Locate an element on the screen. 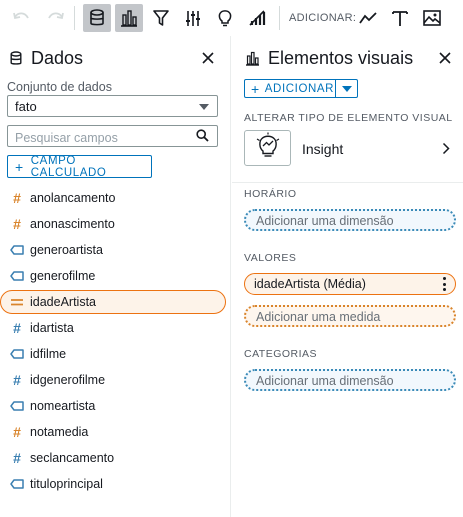  redo-icon is located at coordinates (55, 18).